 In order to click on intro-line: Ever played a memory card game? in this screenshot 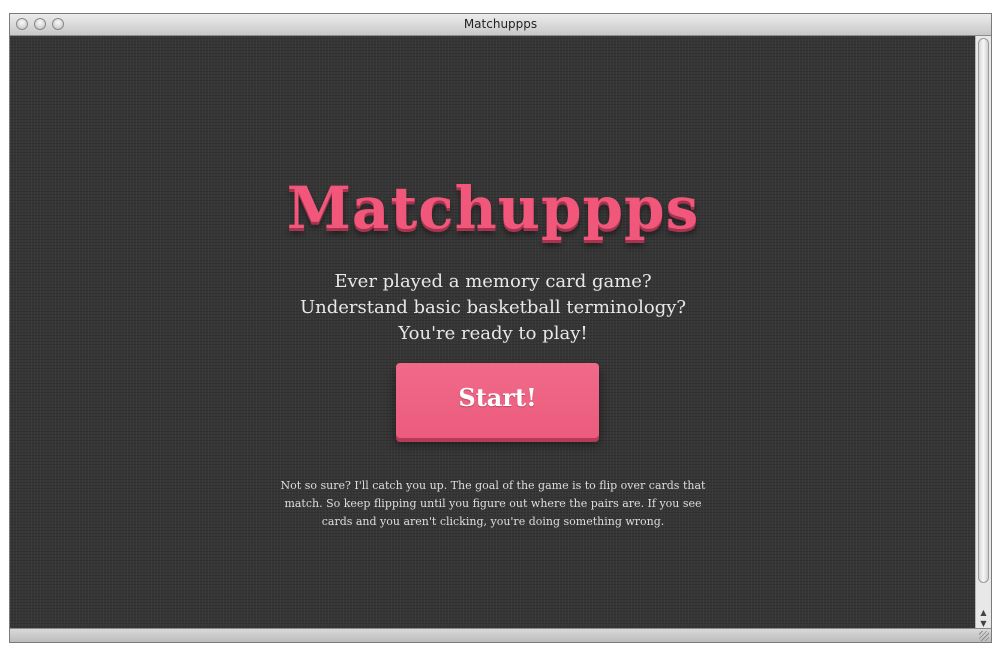, I will do `click(493, 281)`.